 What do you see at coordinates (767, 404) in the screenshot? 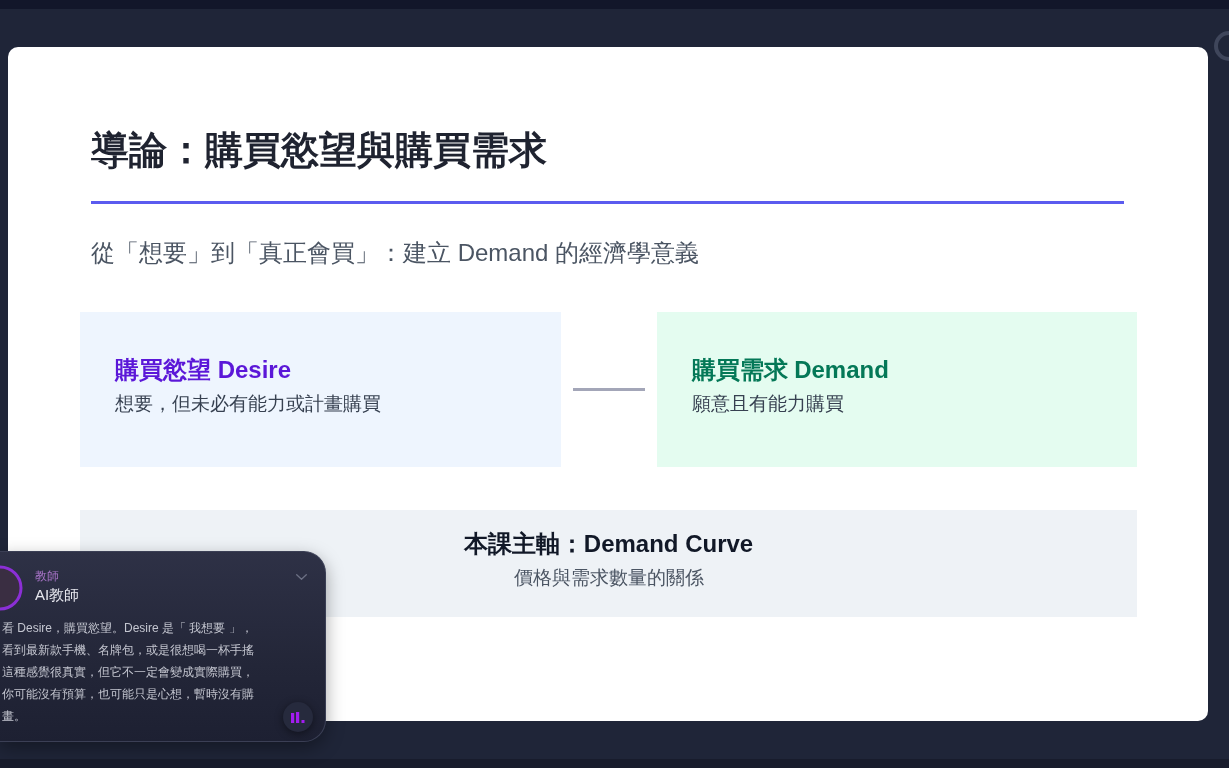
I see `concept-description: 願意且有能力購買` at bounding box center [767, 404].